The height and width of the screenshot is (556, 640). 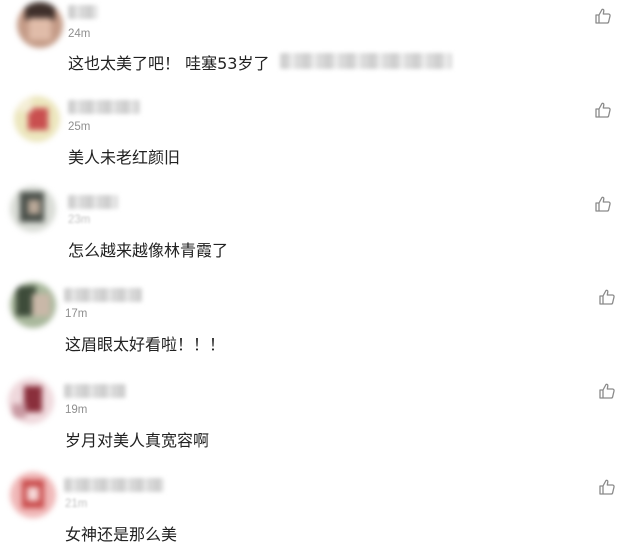 I want to click on comment-text: 岁月对美人真宽容啊, so click(x=137, y=440).